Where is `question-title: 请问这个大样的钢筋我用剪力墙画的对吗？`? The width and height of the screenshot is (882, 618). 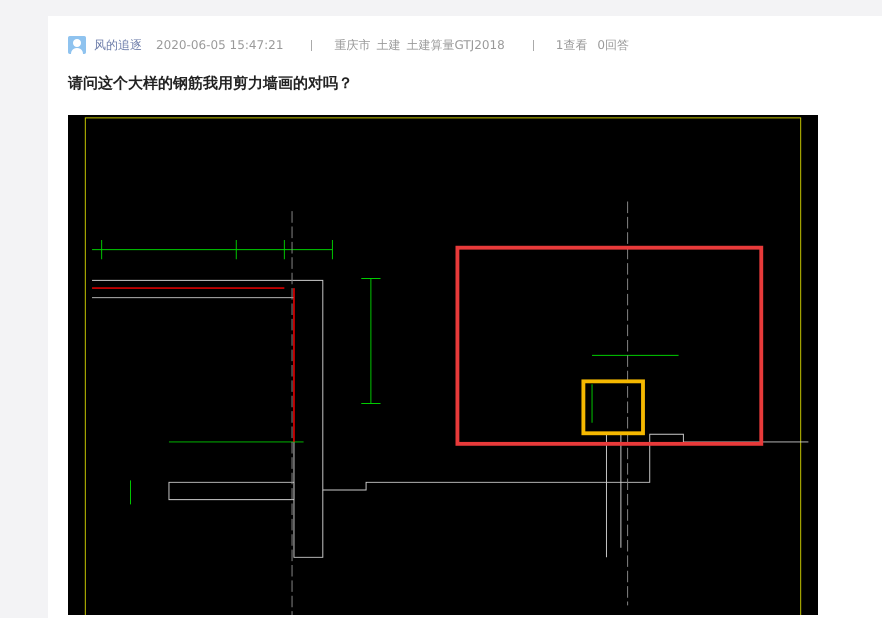
question-title: 请问这个大样的钢筋我用剪力墙画的对吗？ is located at coordinates (211, 83).